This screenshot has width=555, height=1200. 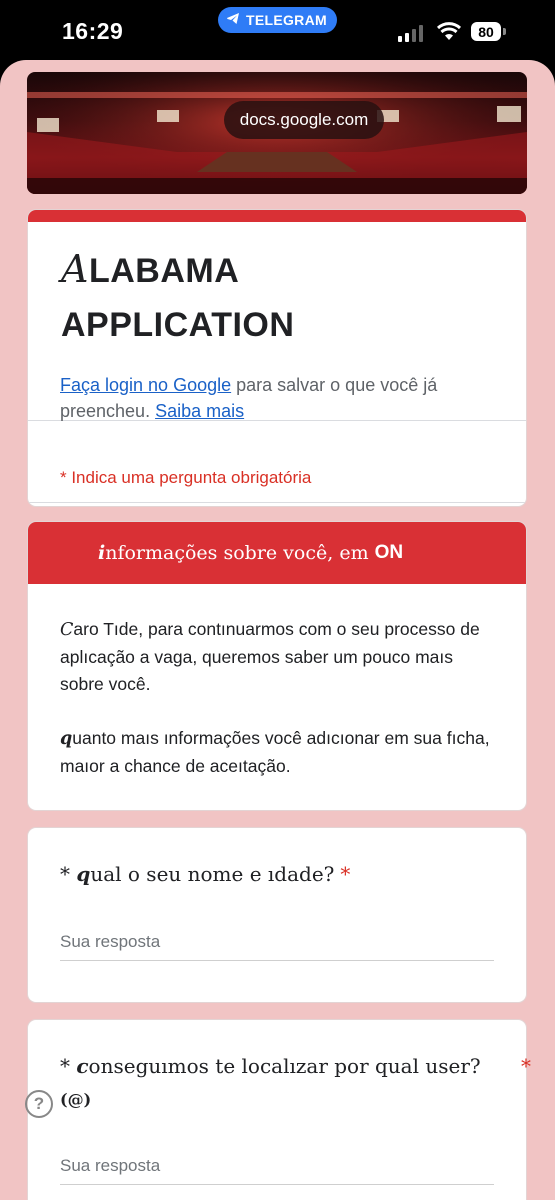 What do you see at coordinates (486, 31) in the screenshot?
I see `battery-icon: 80` at bounding box center [486, 31].